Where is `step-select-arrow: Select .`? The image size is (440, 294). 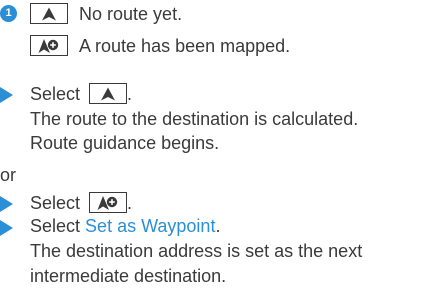
step-select-arrow: Select . is located at coordinates (81, 94).